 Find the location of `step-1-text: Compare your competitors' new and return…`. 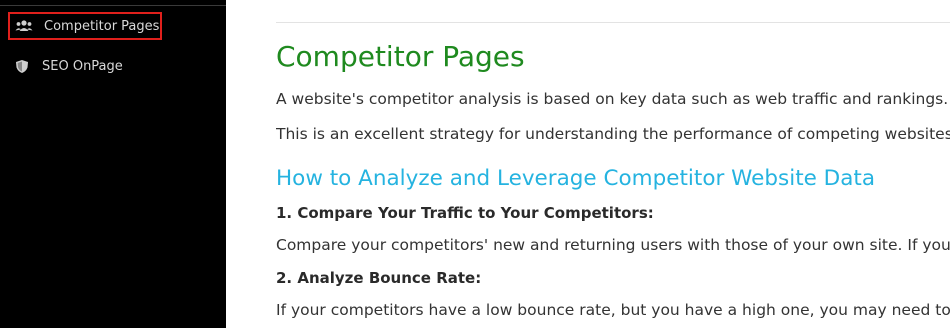

step-1-text: Compare your competitors' new and return… is located at coordinates (613, 245).